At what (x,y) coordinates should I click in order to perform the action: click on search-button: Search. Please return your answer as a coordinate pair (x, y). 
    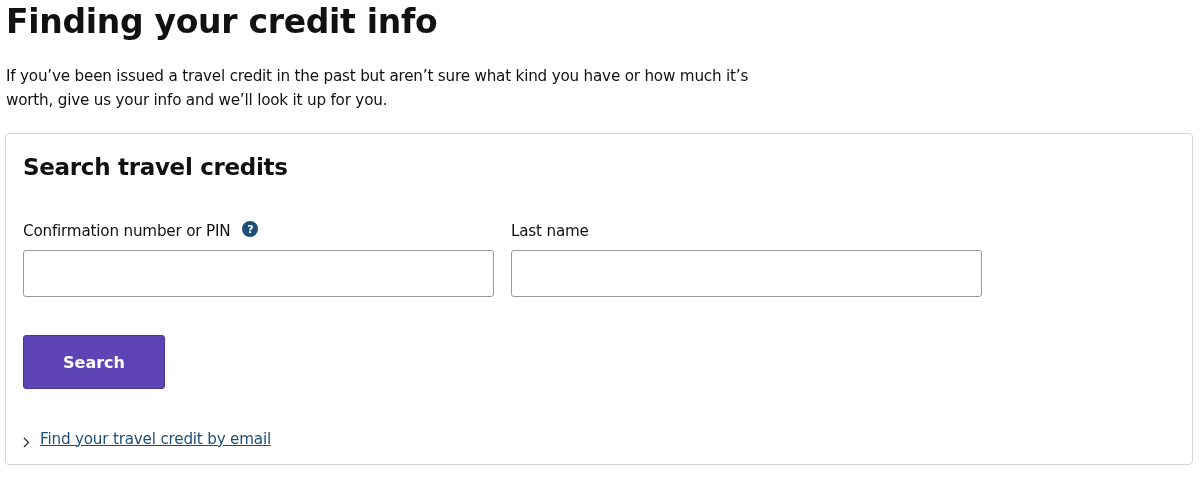
    Looking at the image, I should click on (94, 362).